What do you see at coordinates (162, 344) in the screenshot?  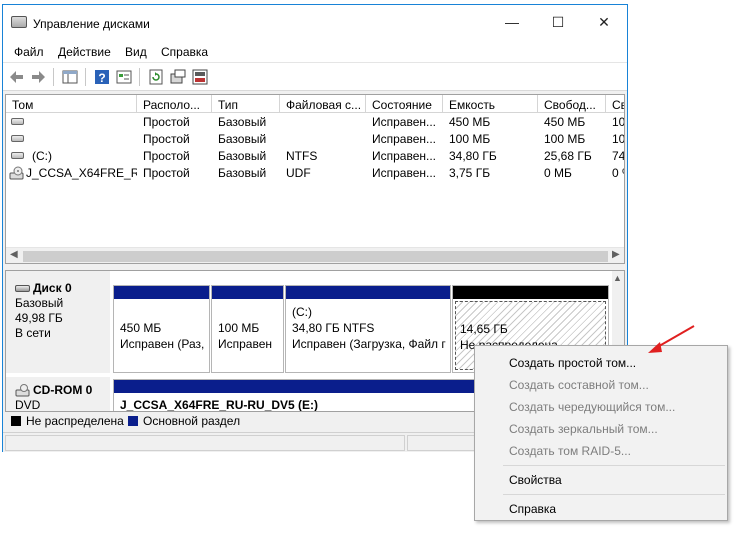 I see `partition-status: Исправен (Раз,` at bounding box center [162, 344].